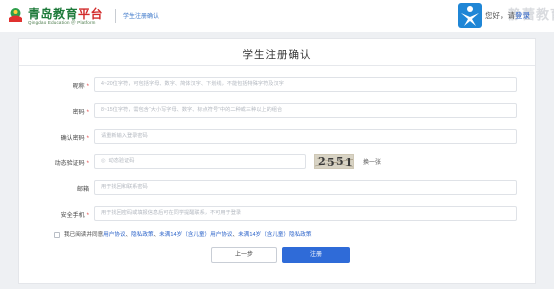 The image size is (554, 289). I want to click on agree-checkbox, so click(57, 234).